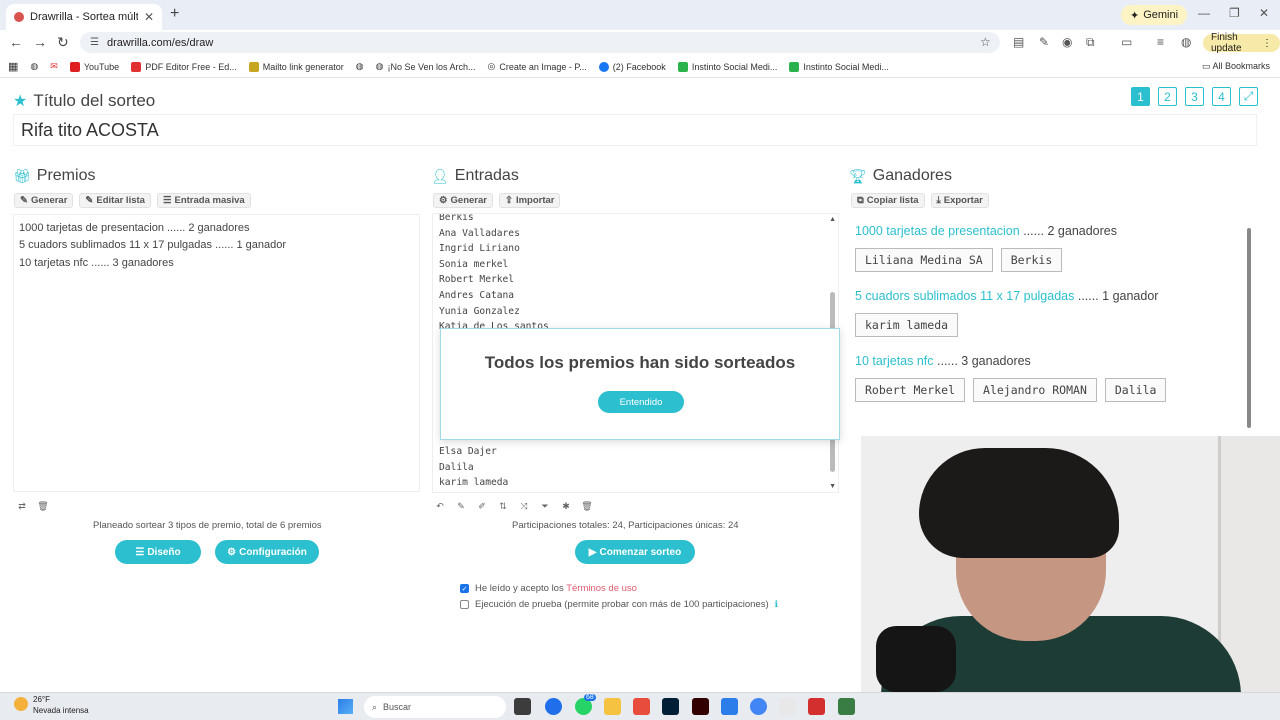 The image size is (1280, 720). What do you see at coordinates (13, 66) in the screenshot?
I see `apps-grid-icon: ▦` at bounding box center [13, 66].